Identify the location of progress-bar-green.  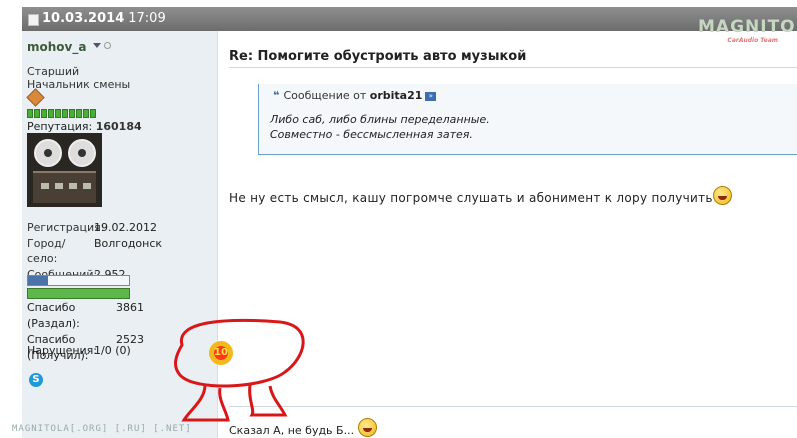
(78, 293).